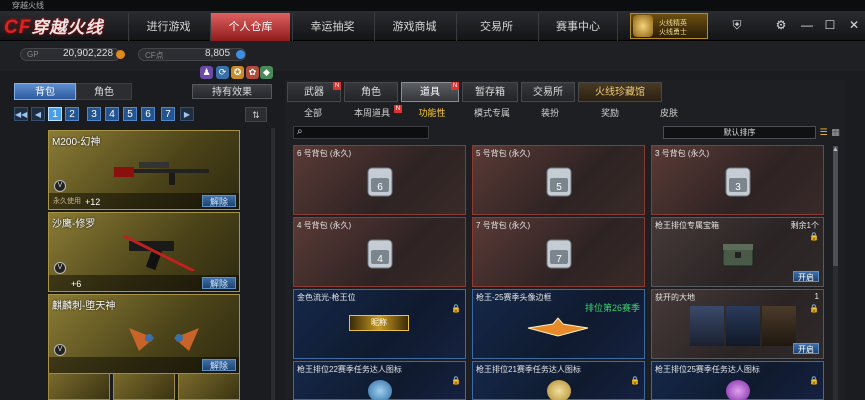 The image size is (865, 400). Describe the element at coordinates (376, 112) in the screenshot. I see `subtab-weekly: 本周道具 N` at that location.